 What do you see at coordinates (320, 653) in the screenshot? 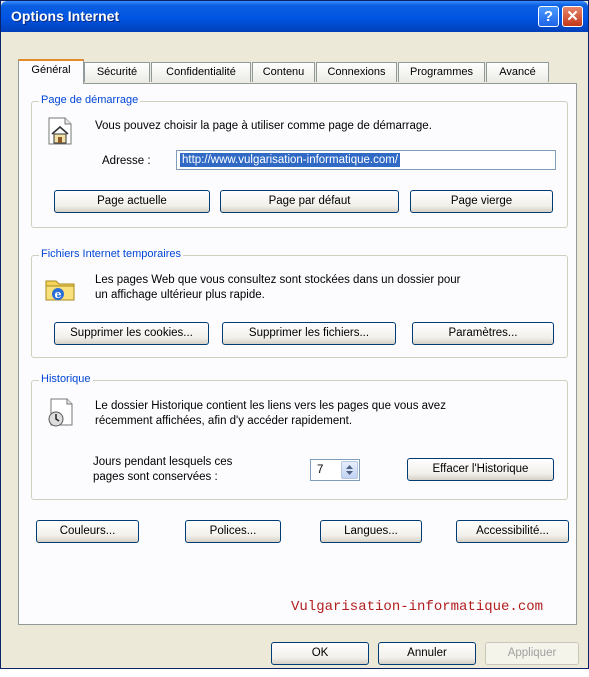
I see `ok-button: OK` at bounding box center [320, 653].